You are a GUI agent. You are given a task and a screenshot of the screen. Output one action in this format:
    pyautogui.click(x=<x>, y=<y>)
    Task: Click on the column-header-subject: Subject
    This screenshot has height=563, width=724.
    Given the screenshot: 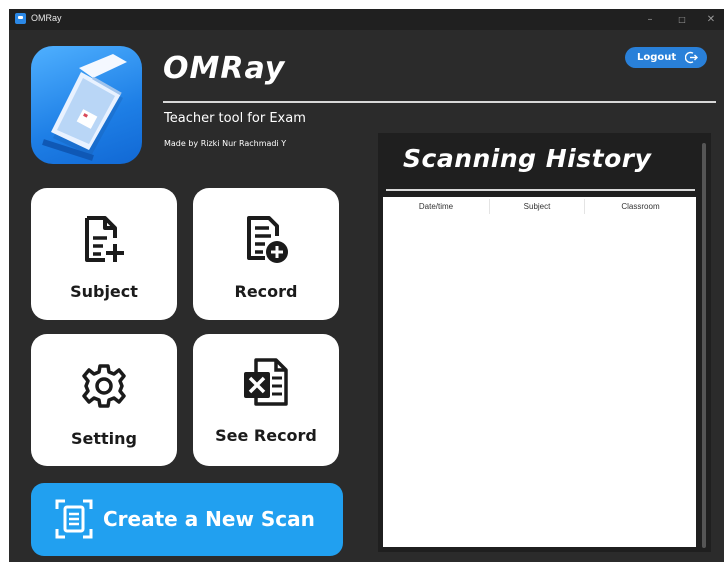 What is the action you would take?
    pyautogui.click(x=537, y=206)
    